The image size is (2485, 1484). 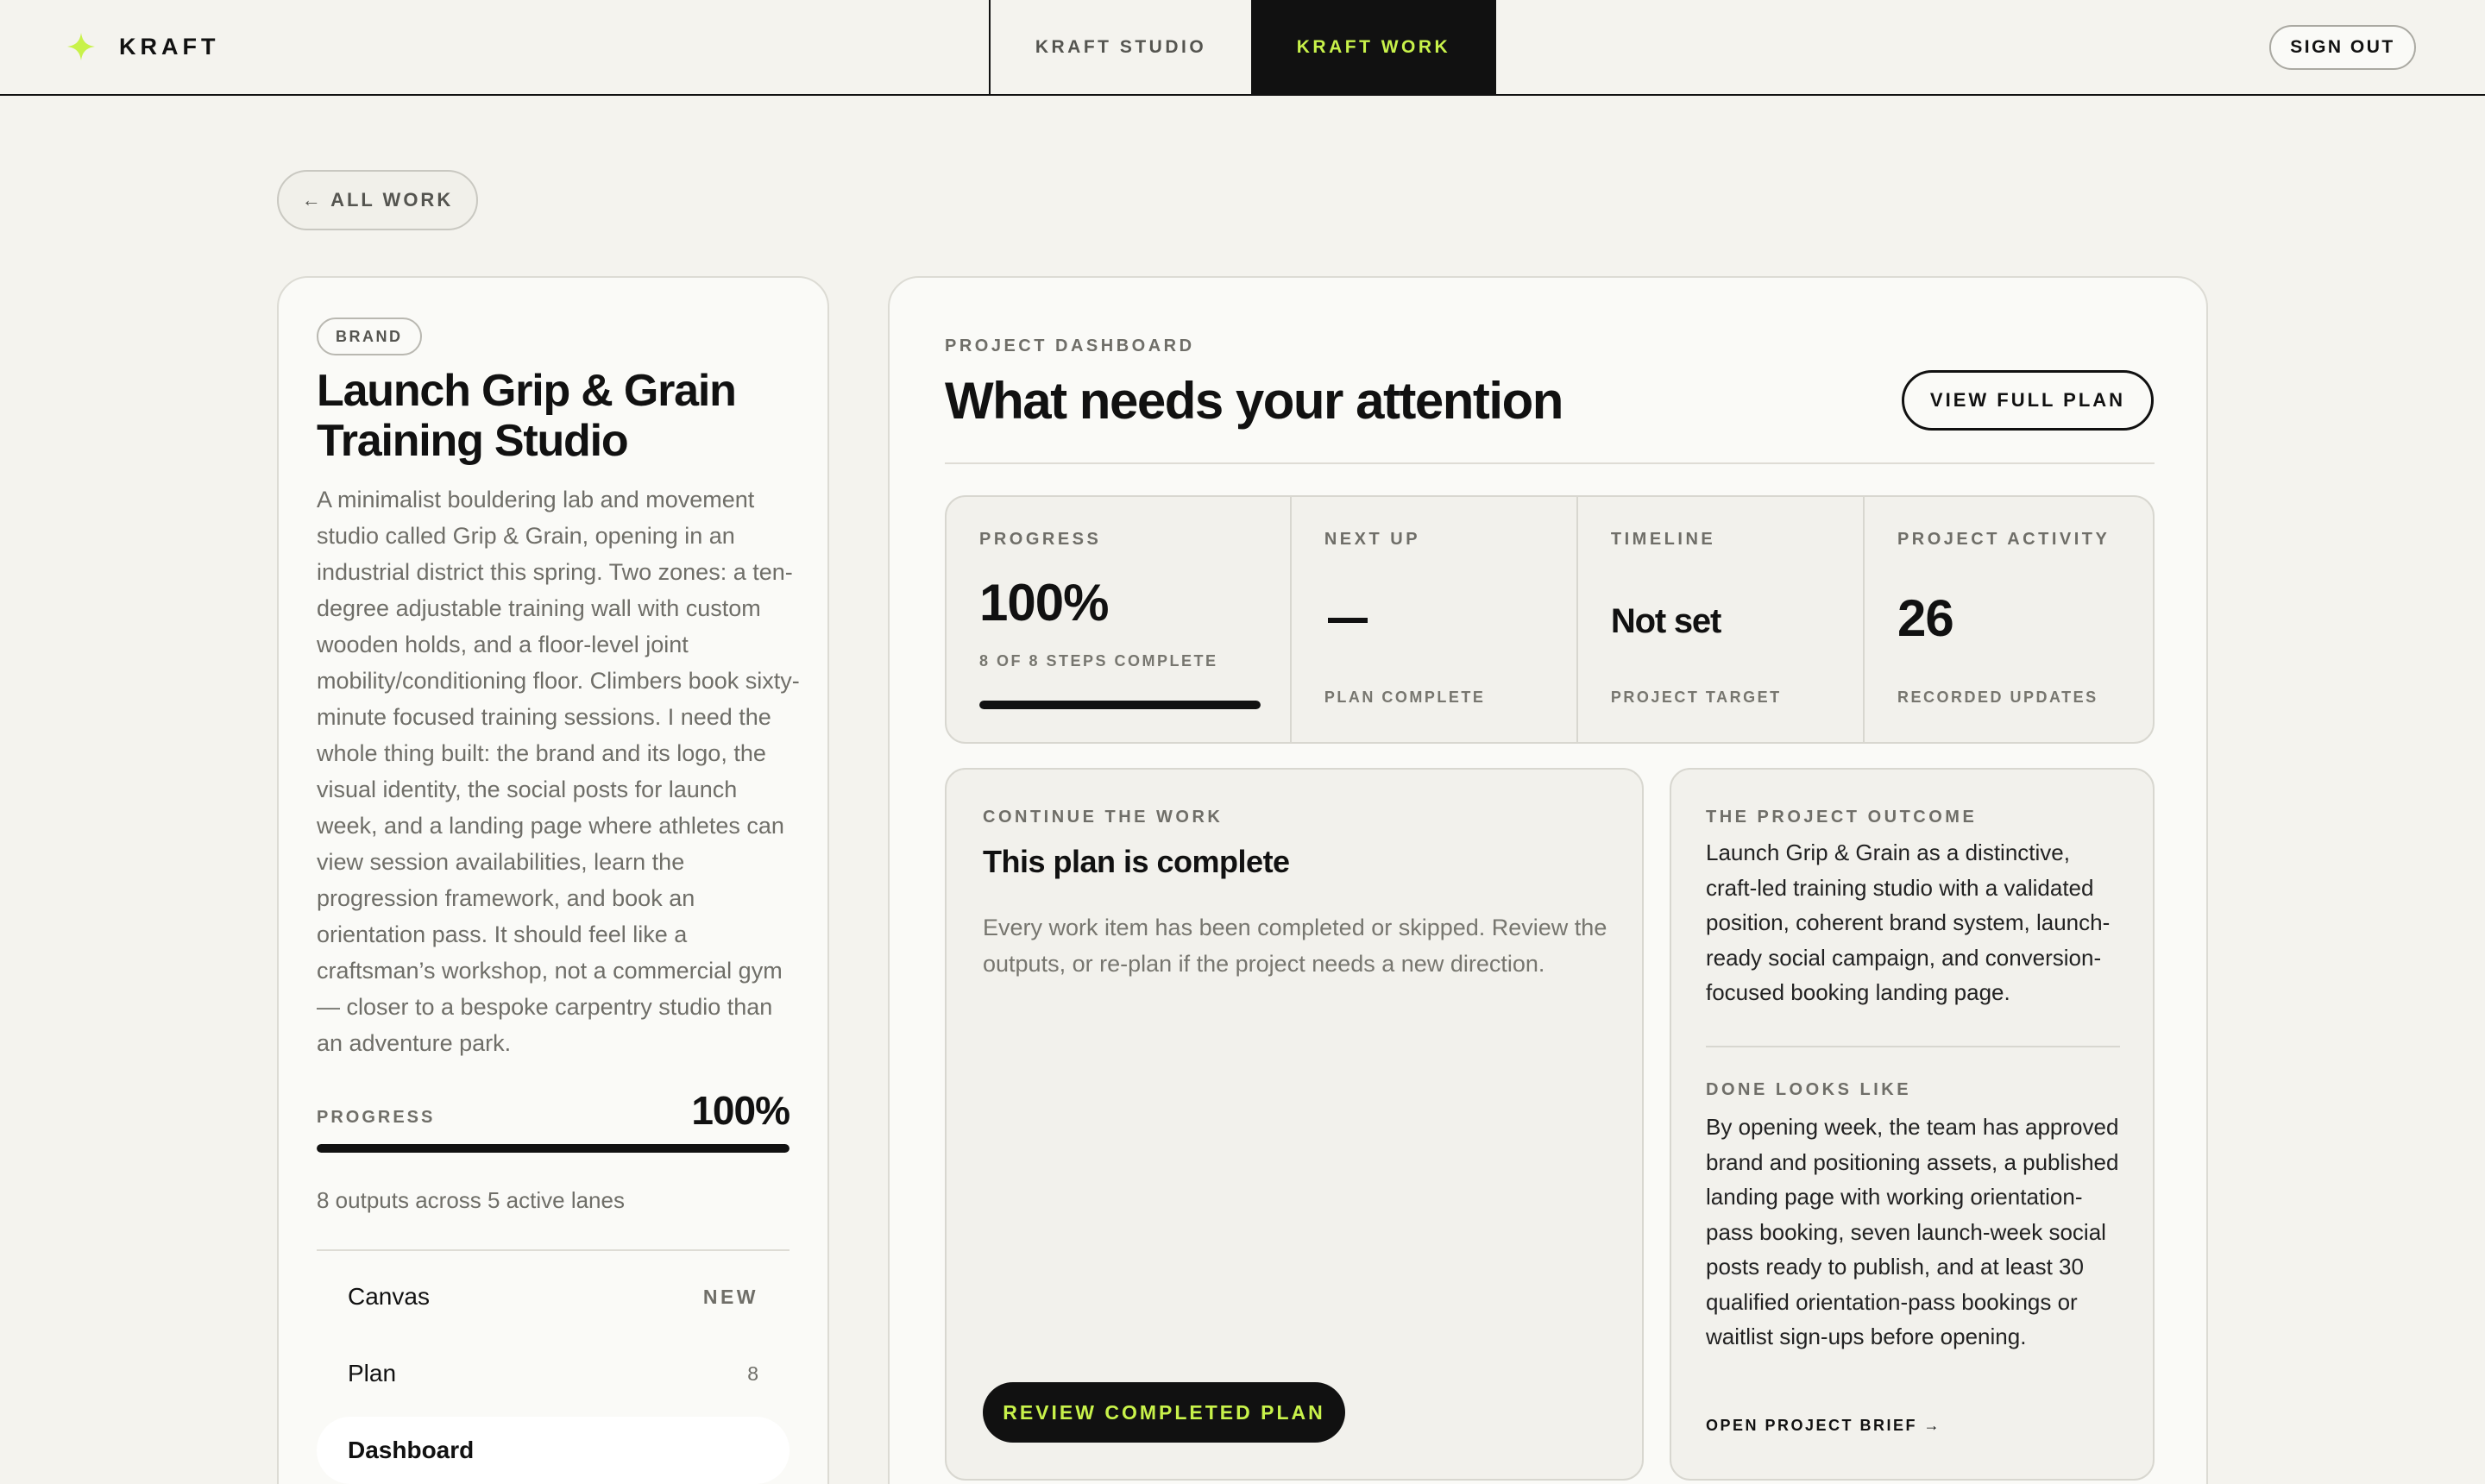 What do you see at coordinates (1842, 817) in the screenshot?
I see `outcome-eyebrow: THE PROJECT OUTCOME` at bounding box center [1842, 817].